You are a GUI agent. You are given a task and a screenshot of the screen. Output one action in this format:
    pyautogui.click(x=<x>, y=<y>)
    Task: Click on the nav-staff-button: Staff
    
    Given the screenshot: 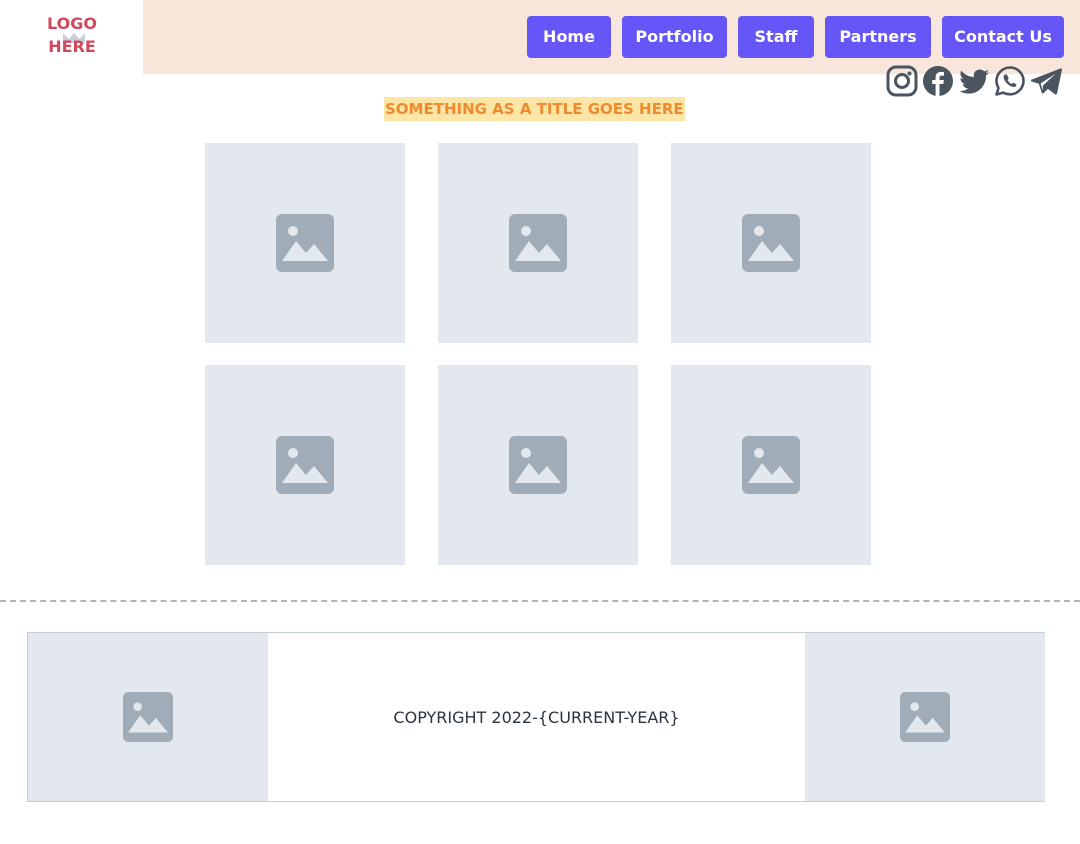 What is the action you would take?
    pyautogui.click(x=776, y=37)
    